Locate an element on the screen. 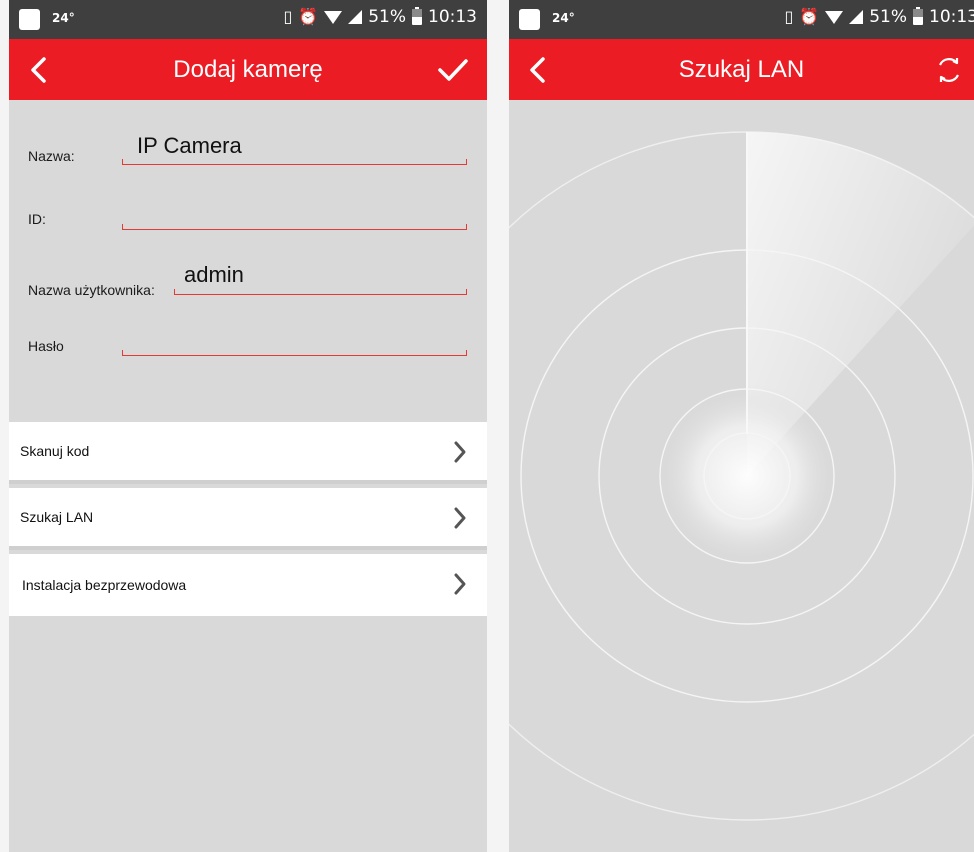  username-label: Nazwa użytkownika: is located at coordinates (91, 290).